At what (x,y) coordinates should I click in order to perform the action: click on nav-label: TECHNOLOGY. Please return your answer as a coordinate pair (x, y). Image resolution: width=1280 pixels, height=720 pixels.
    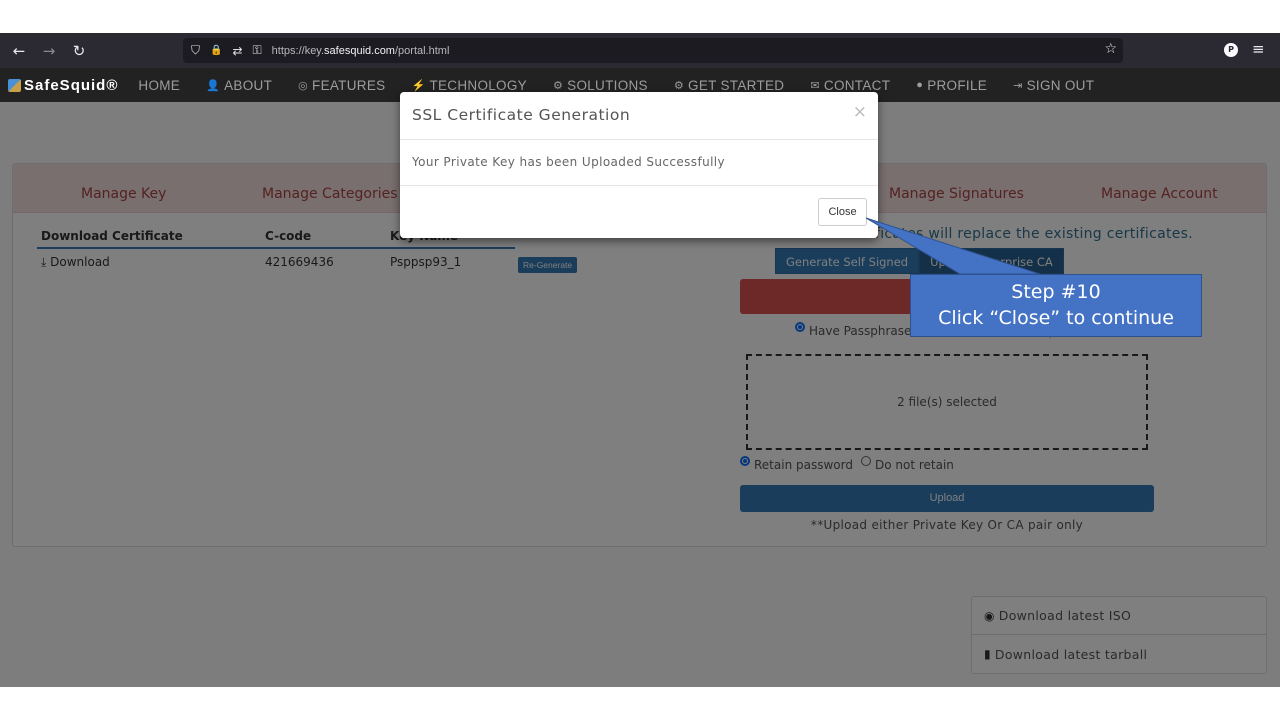
    Looking at the image, I should click on (478, 85).